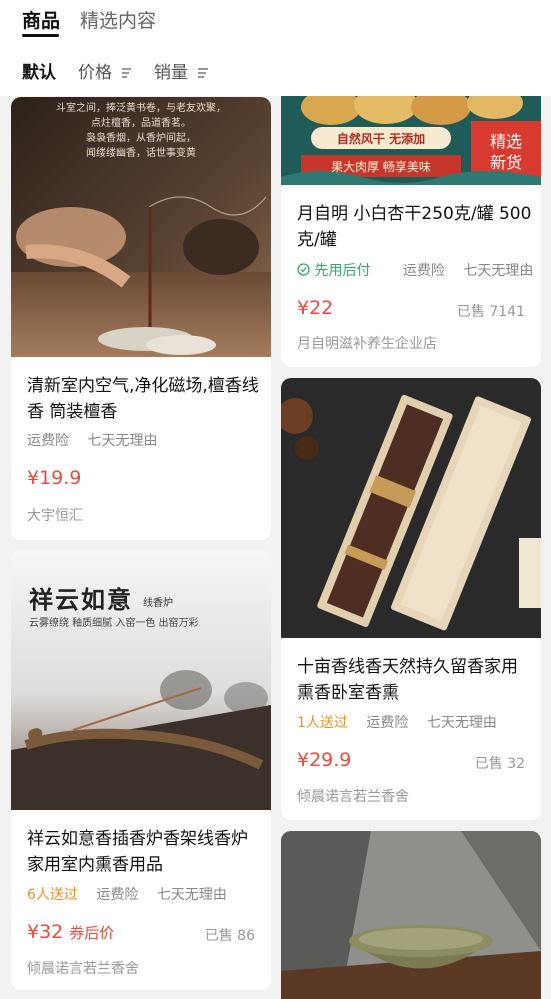  Describe the element at coordinates (303, 269) in the screenshot. I see `pay-later-icon` at that location.